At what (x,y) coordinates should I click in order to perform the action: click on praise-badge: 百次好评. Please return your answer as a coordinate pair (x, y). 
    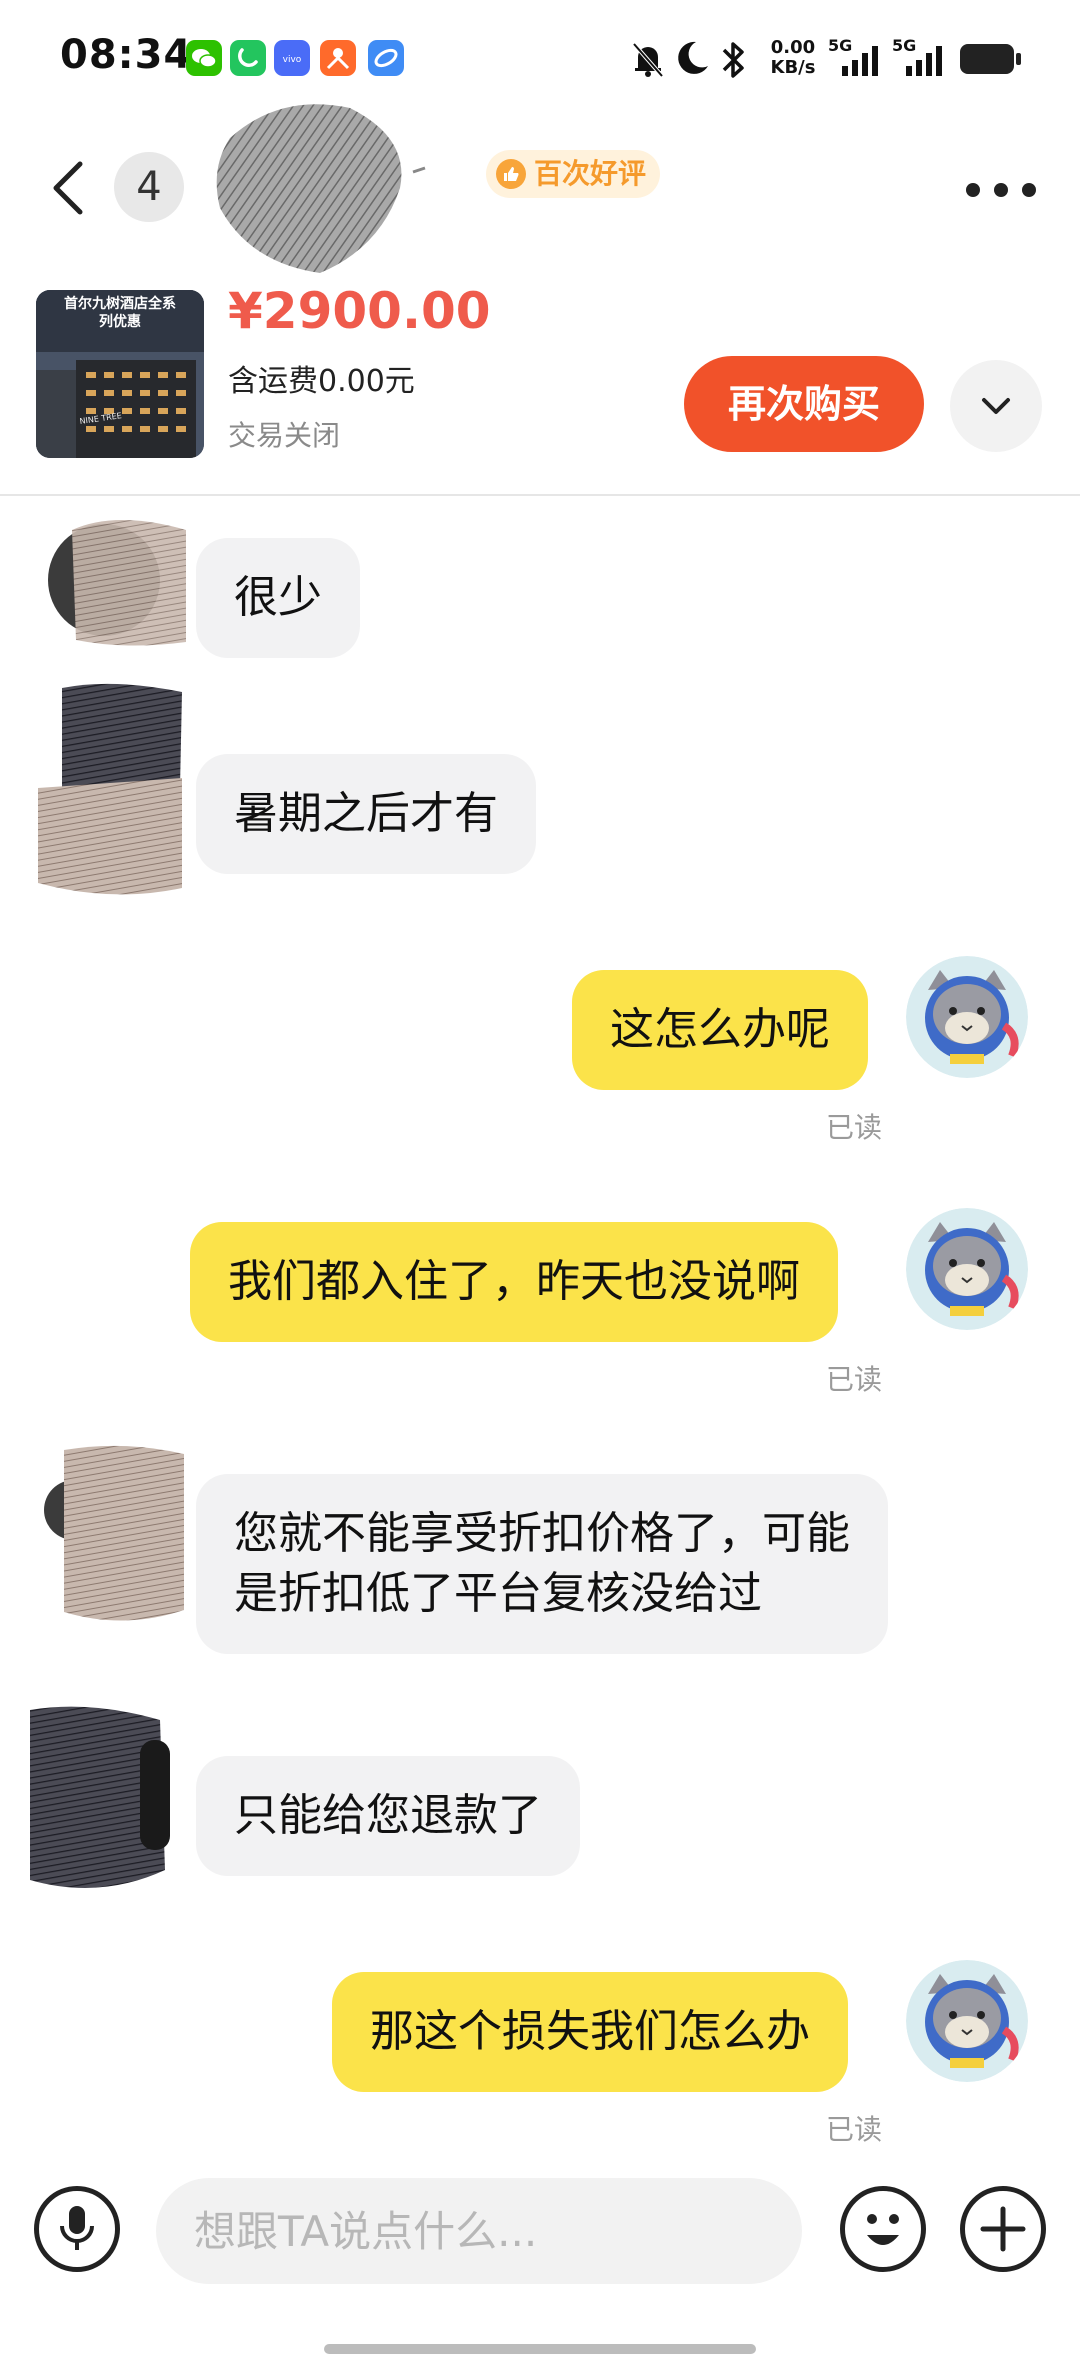
    Looking at the image, I should click on (573, 174).